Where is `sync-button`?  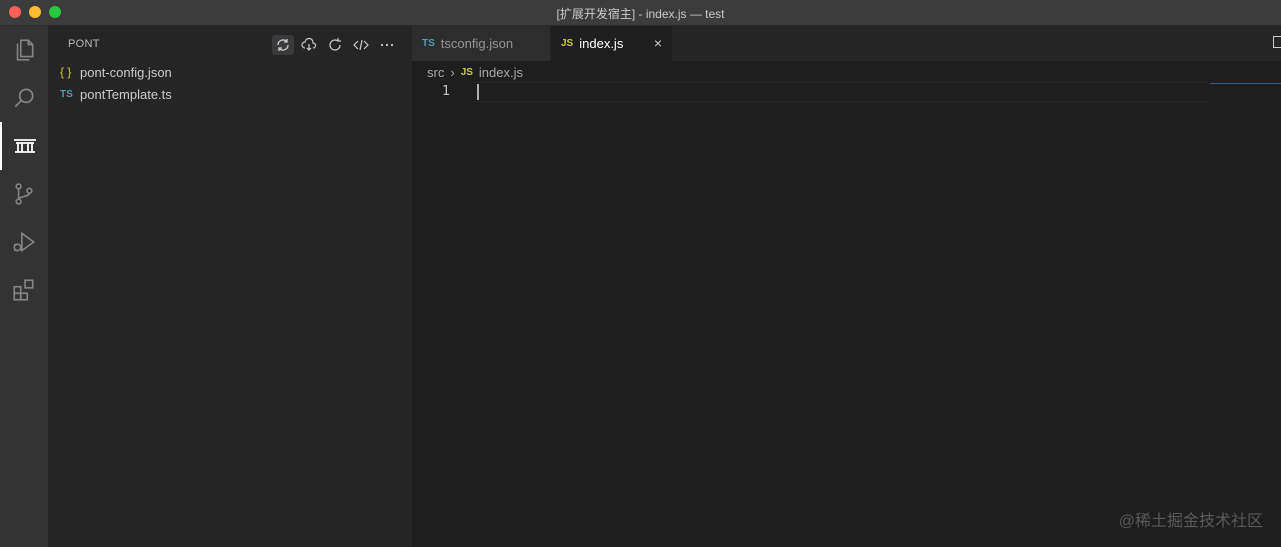 sync-button is located at coordinates (283, 45).